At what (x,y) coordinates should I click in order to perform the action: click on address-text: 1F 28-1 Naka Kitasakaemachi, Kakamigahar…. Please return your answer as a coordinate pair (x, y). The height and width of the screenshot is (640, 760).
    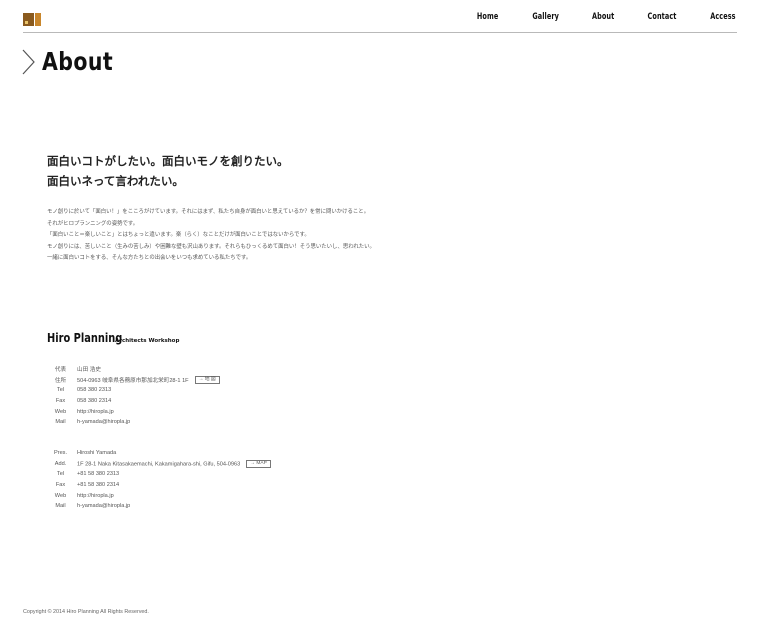
    Looking at the image, I should click on (159, 464).